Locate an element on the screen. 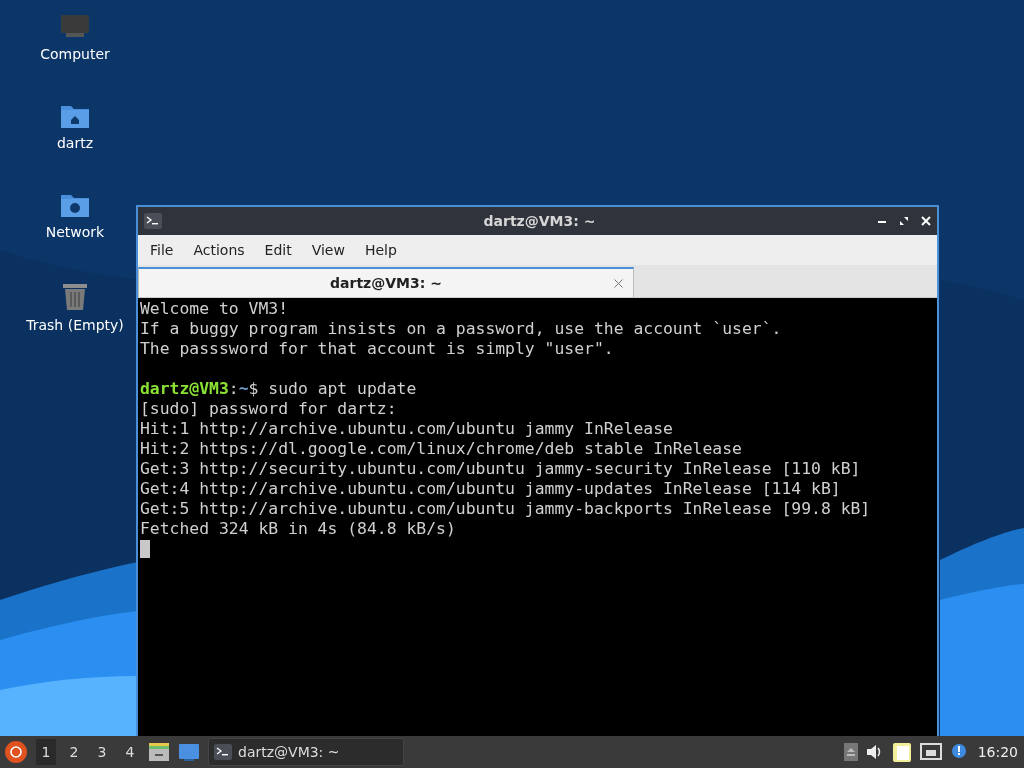 Image resolution: width=1024 pixels, height=768 pixels. ethernet-icon is located at coordinates (930, 752).